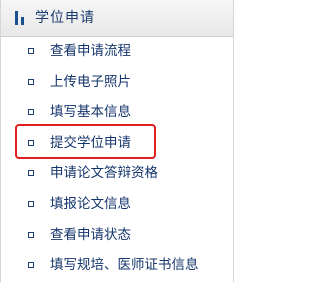 Image resolution: width=320 pixels, height=282 pixels. Describe the element at coordinates (90, 234) in the screenshot. I see `menu-item-label: 查看申请状态` at that location.